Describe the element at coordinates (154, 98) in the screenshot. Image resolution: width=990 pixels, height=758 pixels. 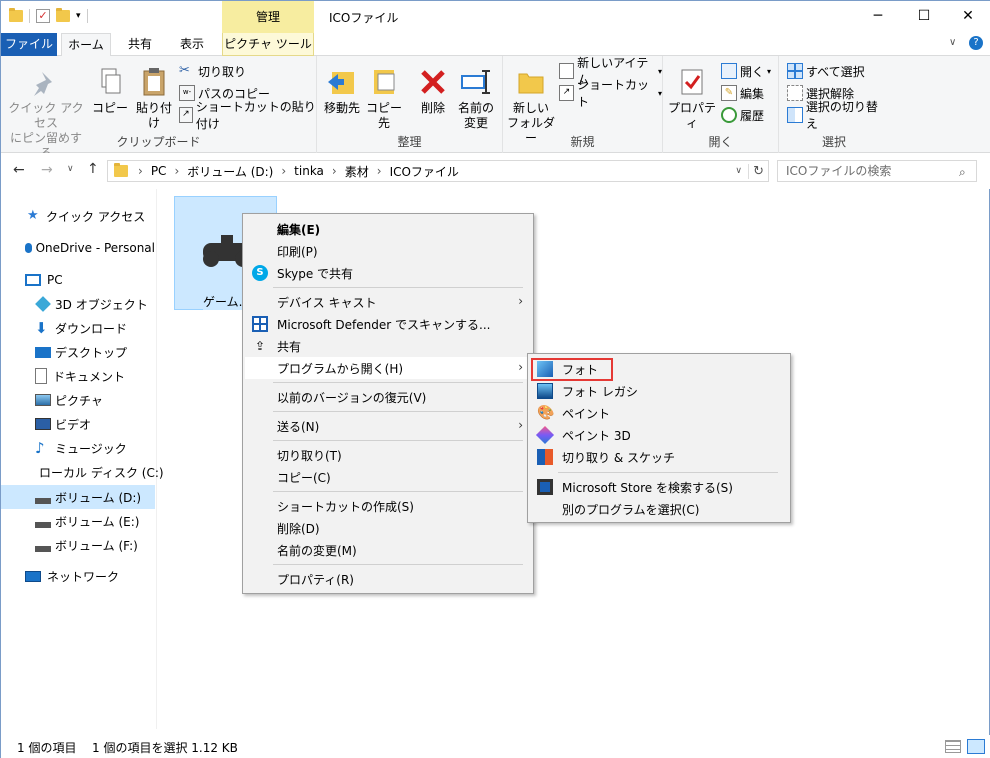
I see `paste-button: 貼り付け` at that location.